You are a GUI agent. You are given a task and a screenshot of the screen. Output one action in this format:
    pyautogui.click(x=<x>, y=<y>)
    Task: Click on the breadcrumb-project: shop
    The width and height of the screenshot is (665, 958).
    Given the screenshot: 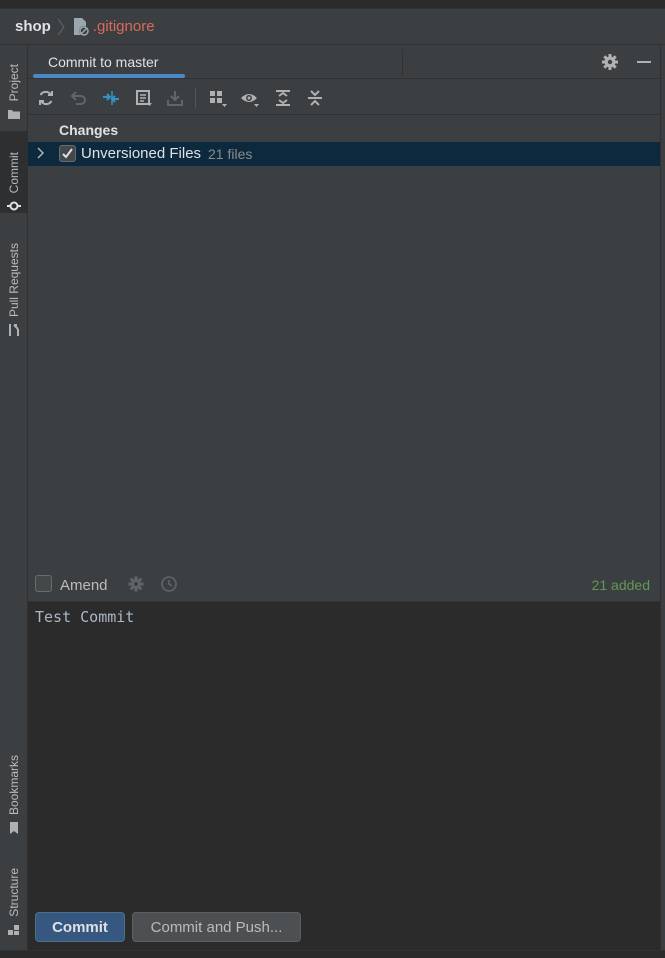 What is the action you would take?
    pyautogui.click(x=33, y=26)
    